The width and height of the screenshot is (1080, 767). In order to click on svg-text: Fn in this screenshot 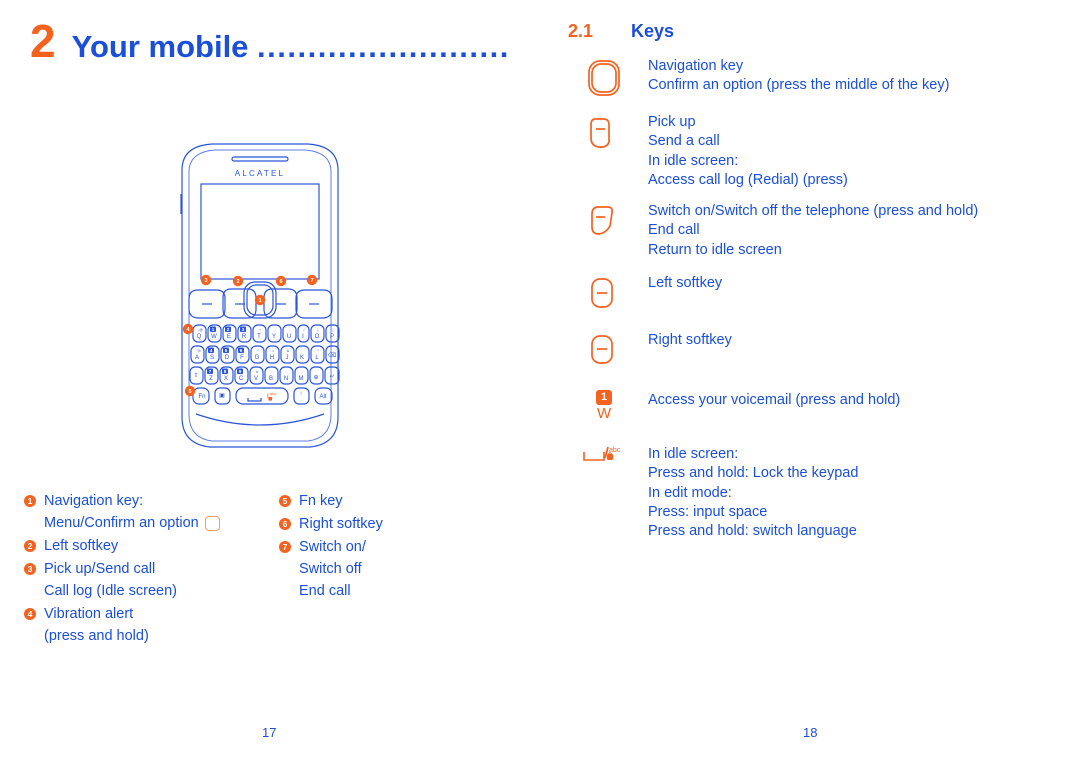, I will do `click(201, 397)`.